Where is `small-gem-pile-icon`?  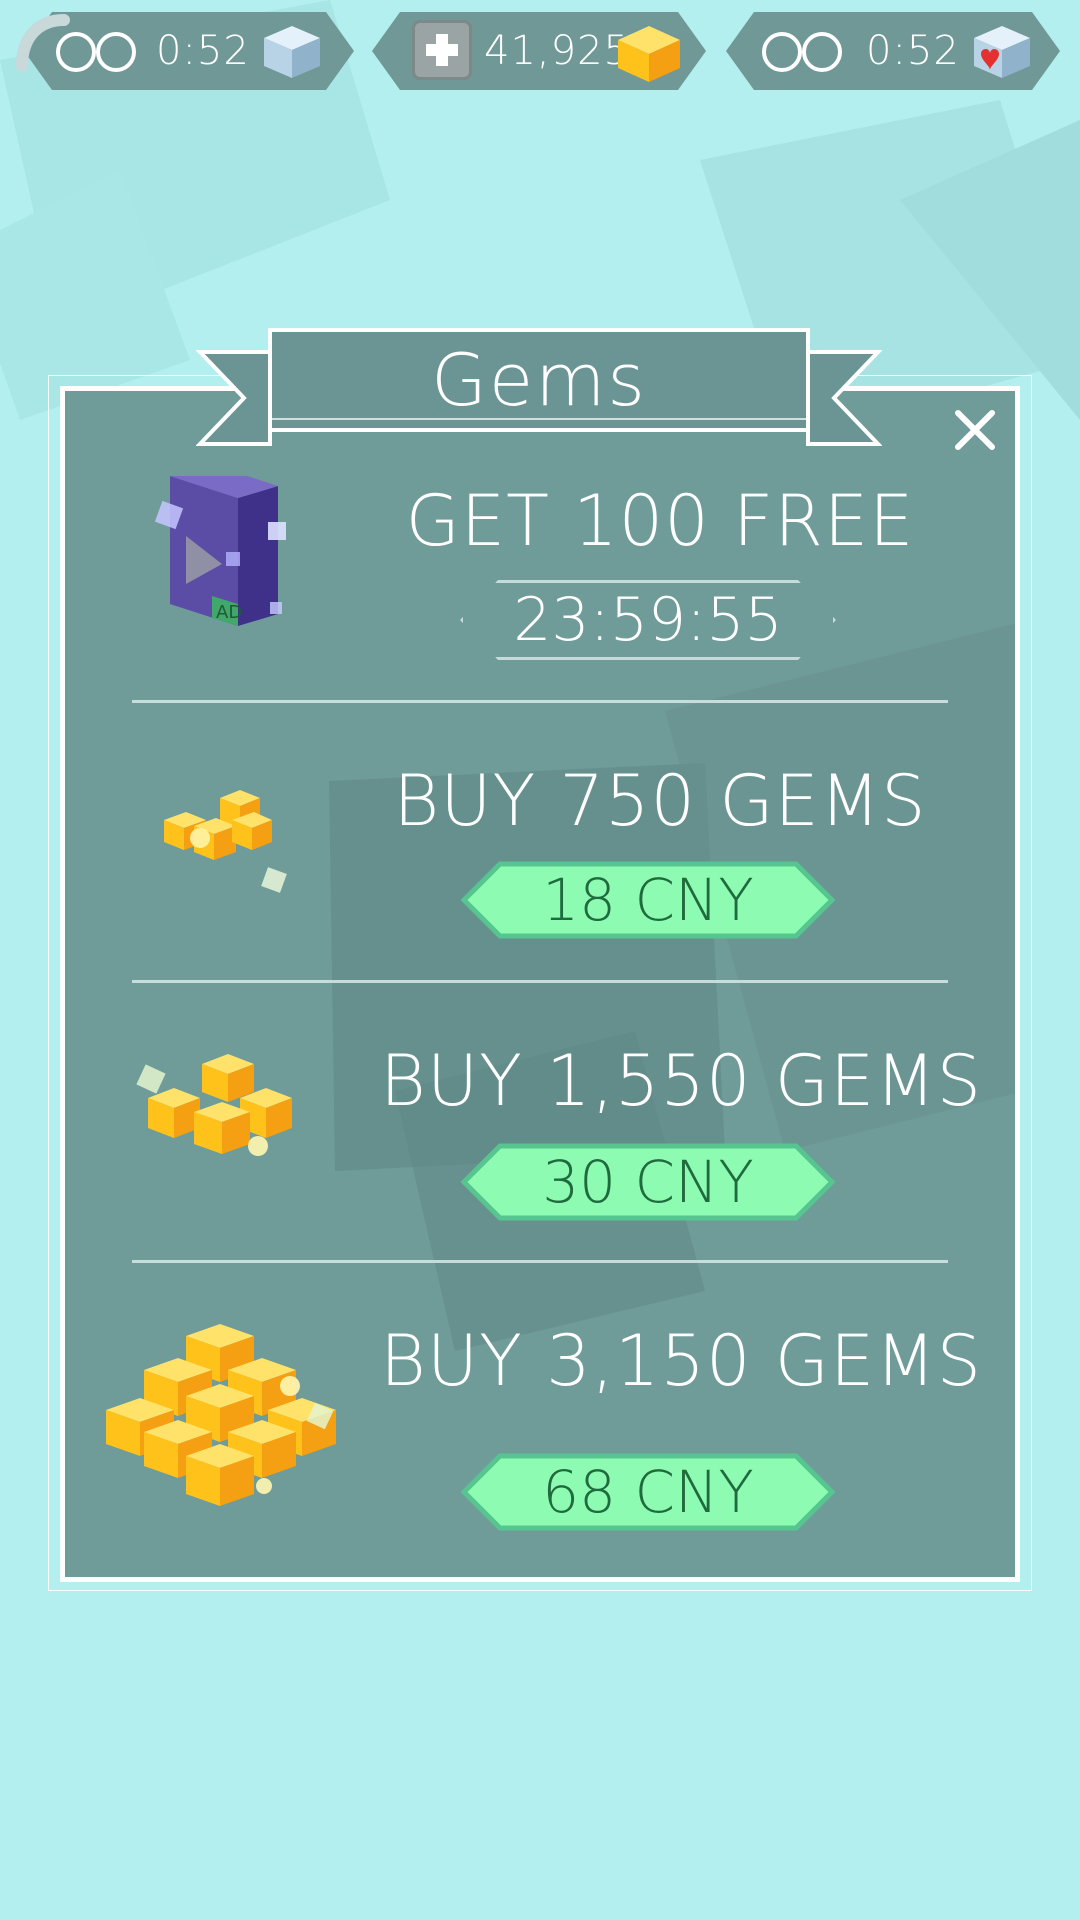 small-gem-pile-icon is located at coordinates (225, 841).